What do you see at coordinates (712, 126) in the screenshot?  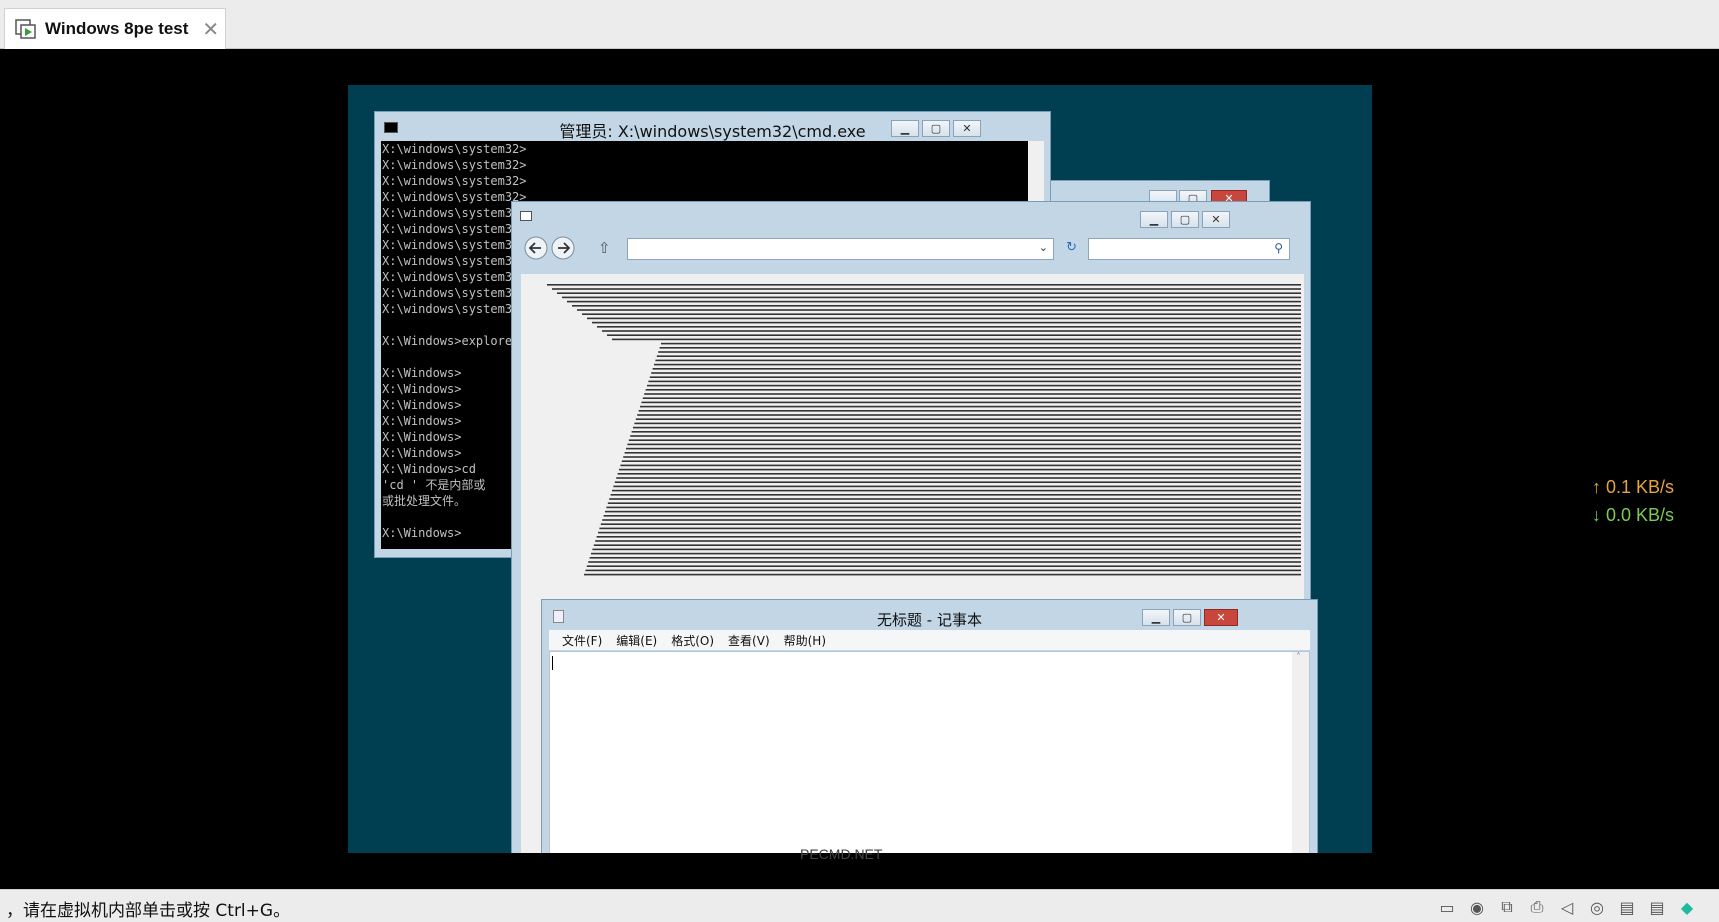 I see `cmd-titlebar: 管理员: X:\windows\system32\cmd.exe ▁ ▢ ✕` at bounding box center [712, 126].